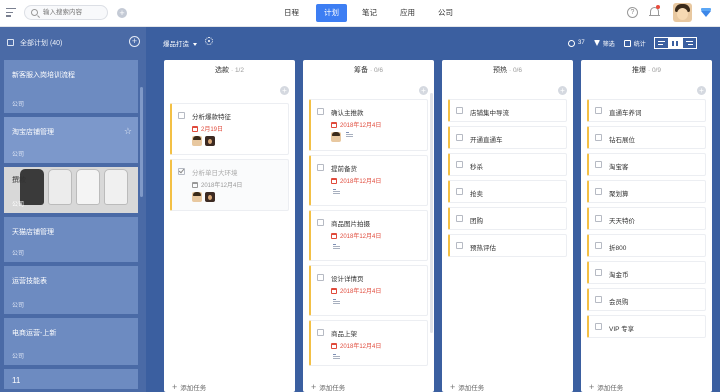 This screenshot has height=392, width=720. I want to click on tab-schedule: 日程, so click(291, 13).